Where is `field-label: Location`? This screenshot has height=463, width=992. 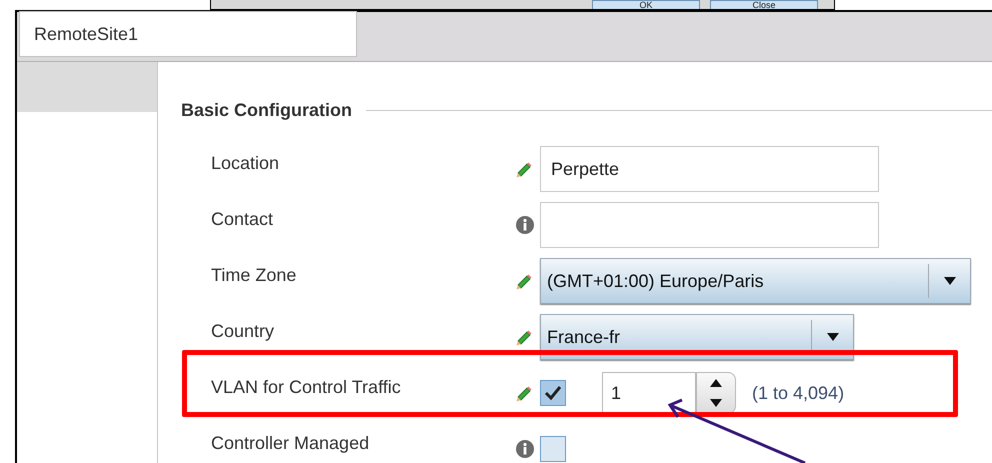
field-label: Location is located at coordinates (245, 163).